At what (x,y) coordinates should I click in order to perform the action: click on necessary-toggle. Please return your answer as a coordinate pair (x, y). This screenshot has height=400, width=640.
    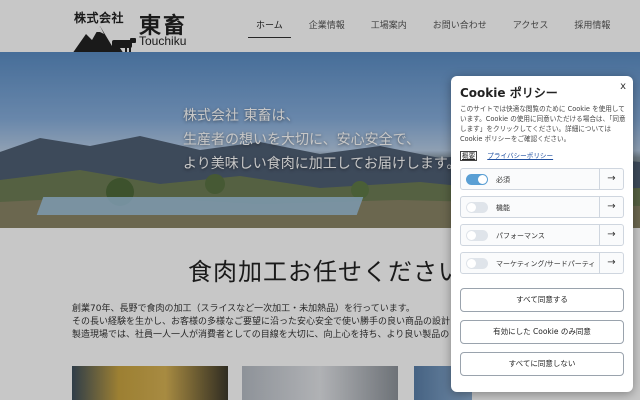
    Looking at the image, I should click on (477, 179).